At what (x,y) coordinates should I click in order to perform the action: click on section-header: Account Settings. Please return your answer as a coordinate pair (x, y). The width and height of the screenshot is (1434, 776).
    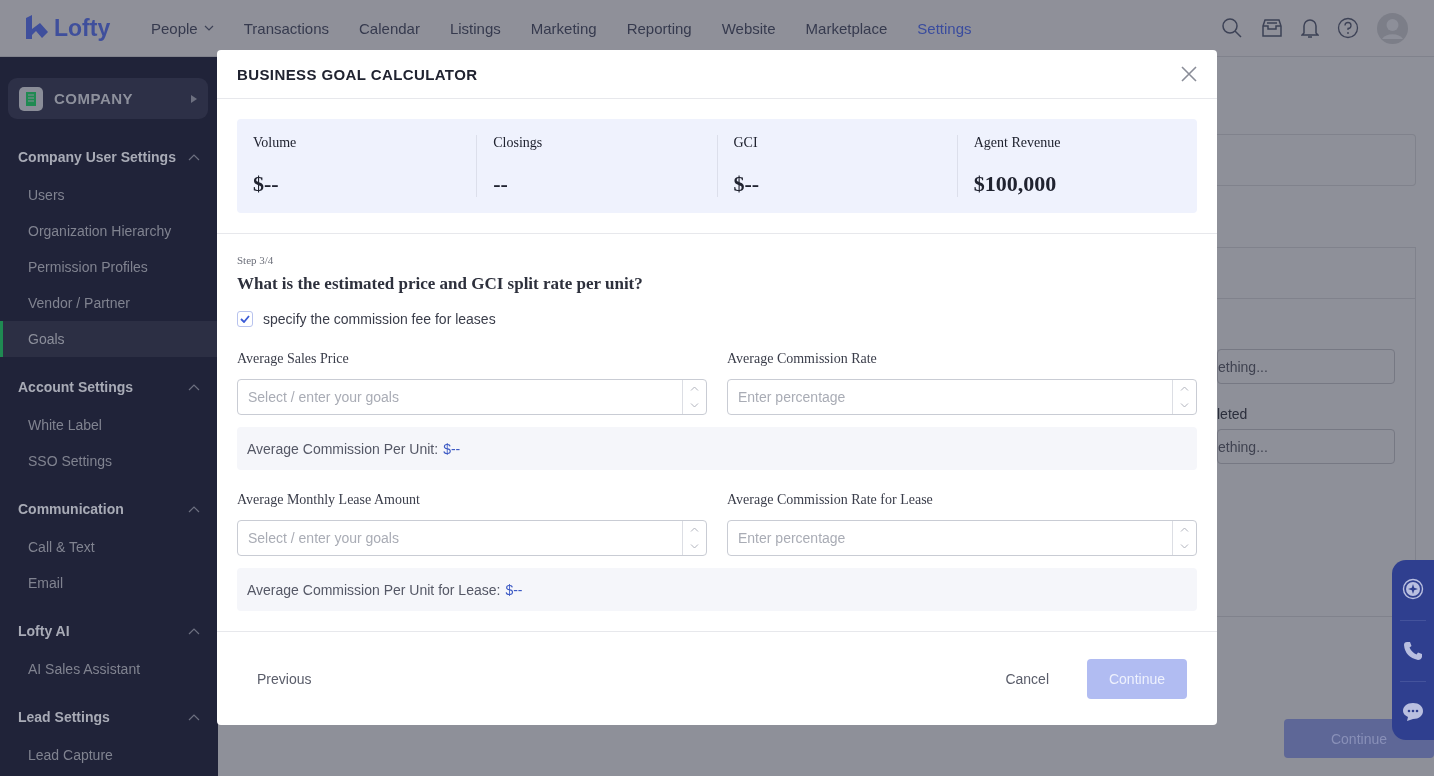
    Looking at the image, I should click on (109, 387).